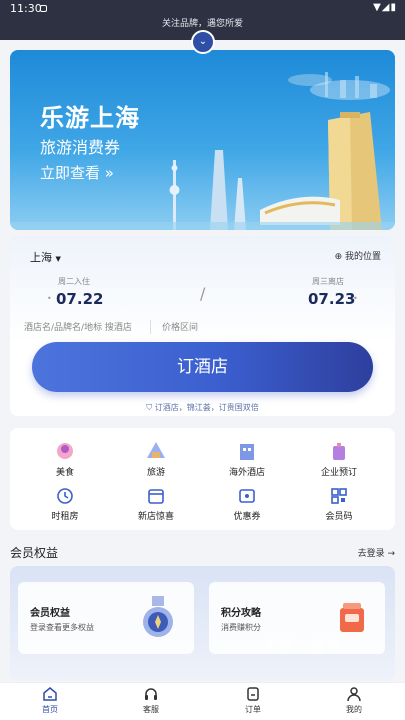 The height and width of the screenshot is (720, 405). What do you see at coordinates (385, 7) in the screenshot?
I see `signal-battery-icon: ▼◢▮` at bounding box center [385, 7].